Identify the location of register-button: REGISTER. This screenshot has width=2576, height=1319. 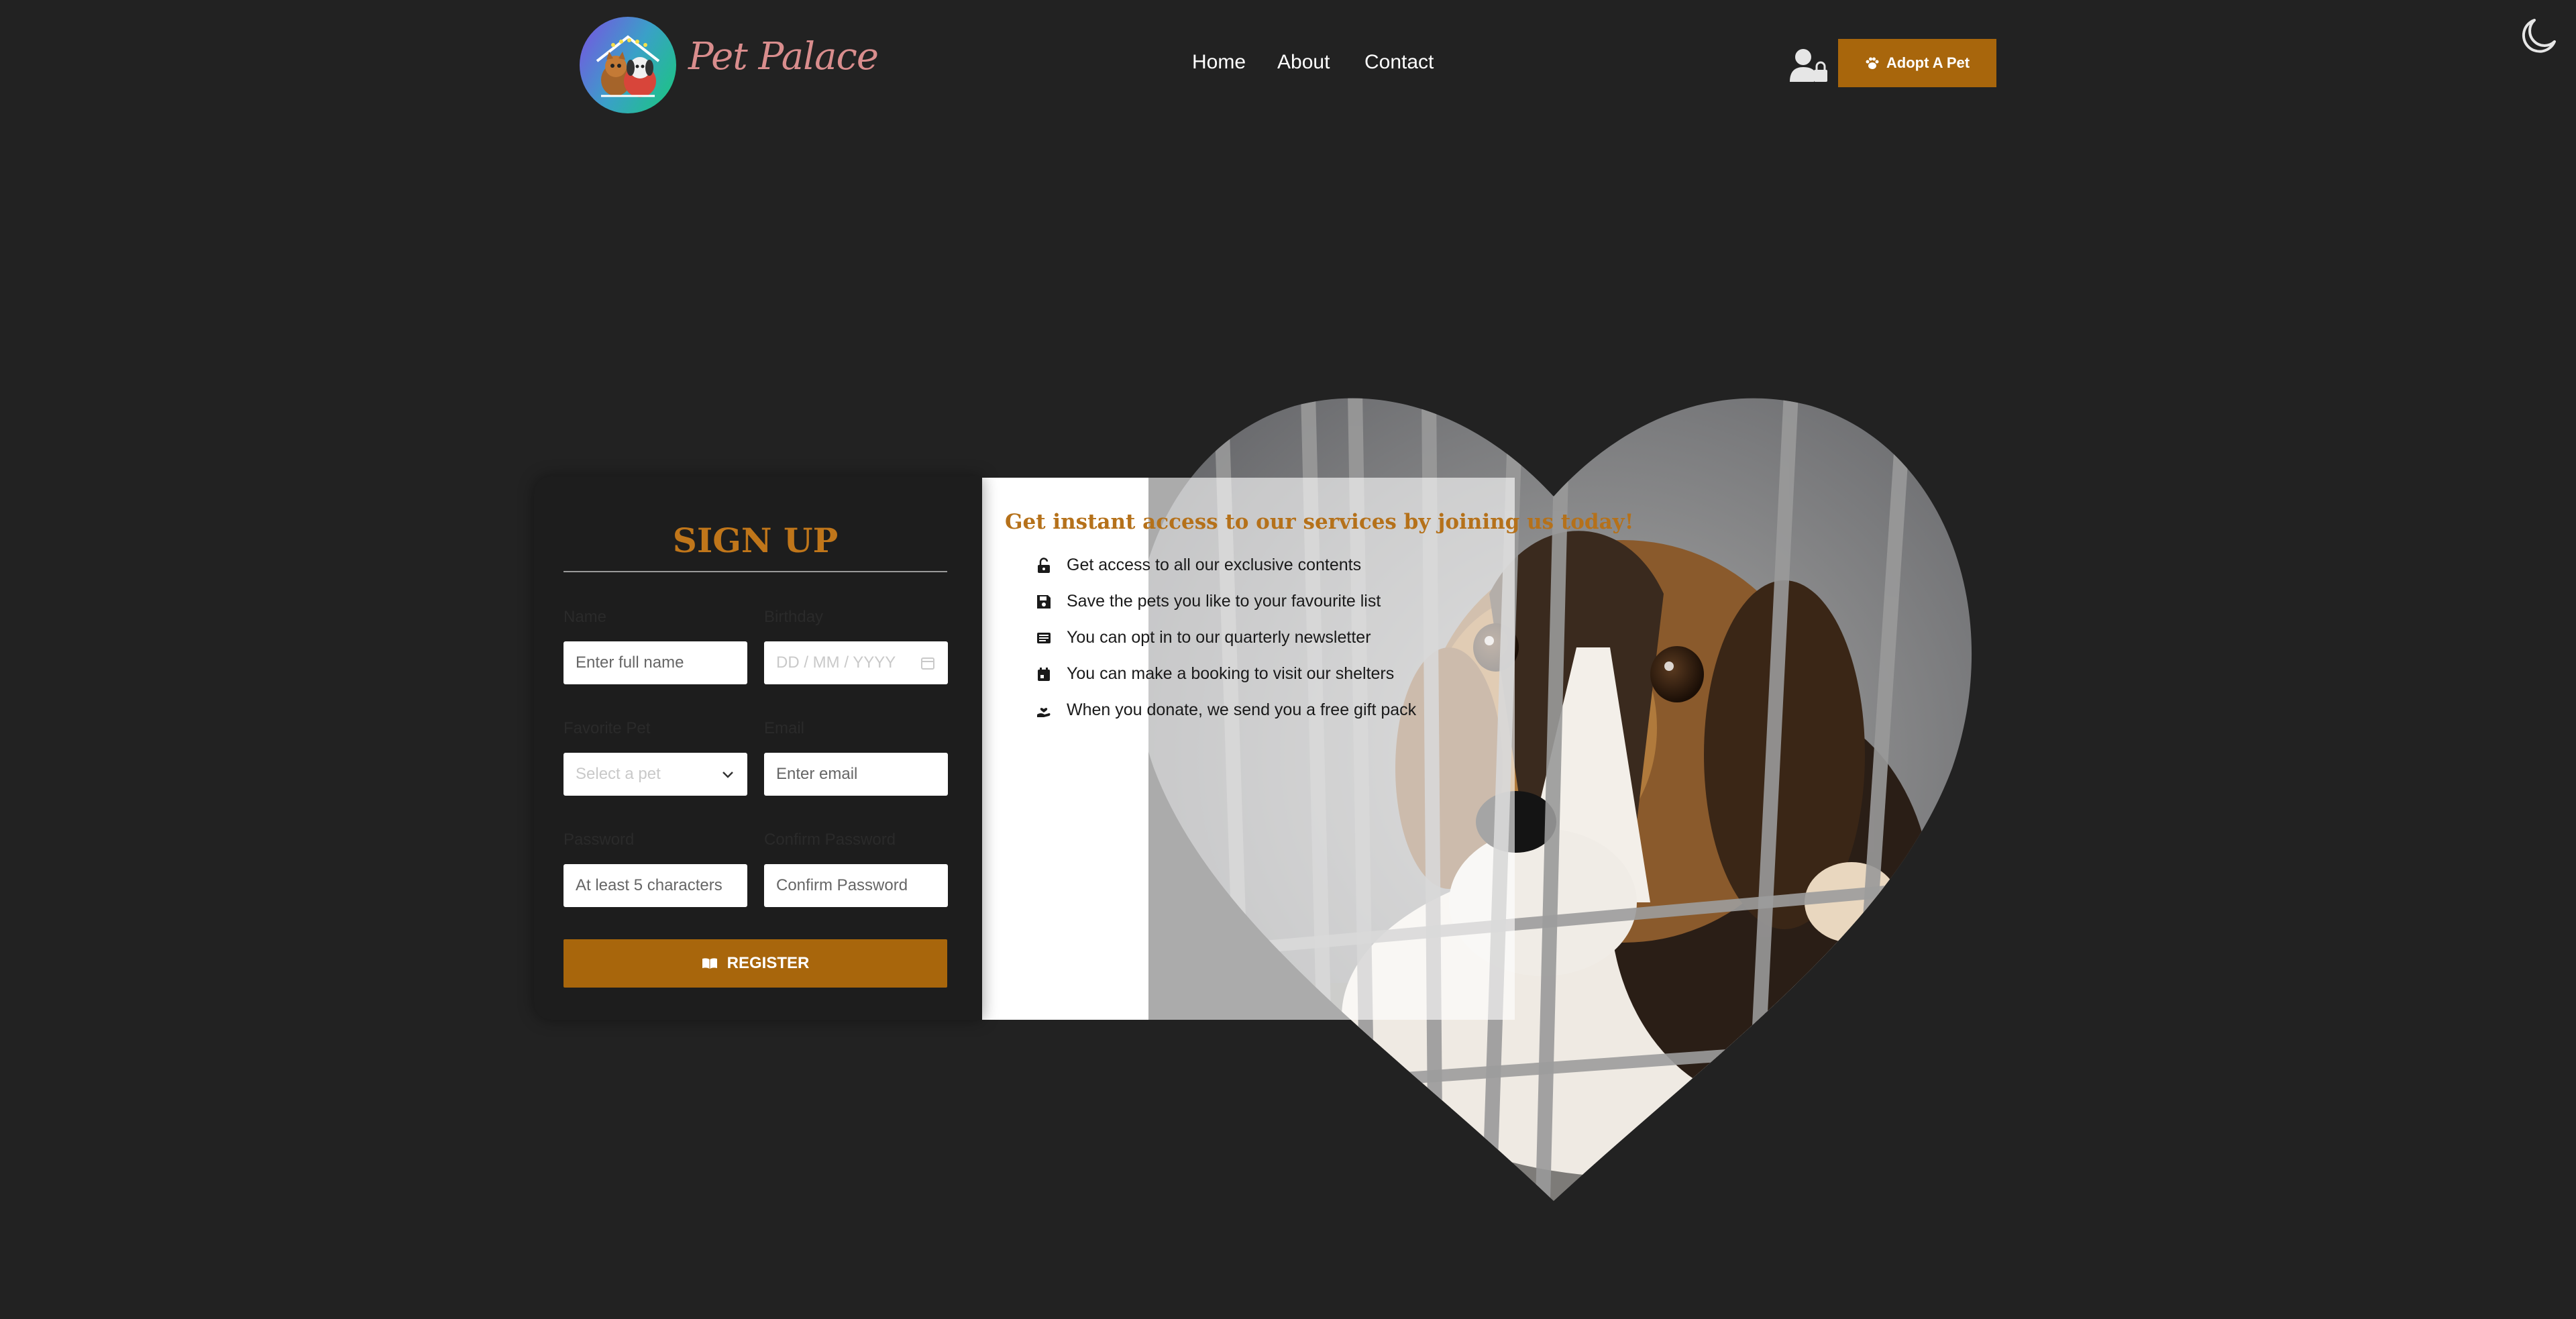
(755, 963).